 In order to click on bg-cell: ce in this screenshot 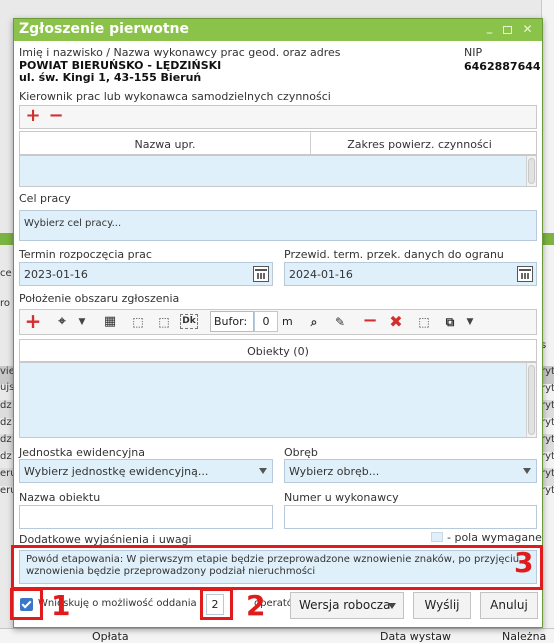, I will do `click(6, 273)`.